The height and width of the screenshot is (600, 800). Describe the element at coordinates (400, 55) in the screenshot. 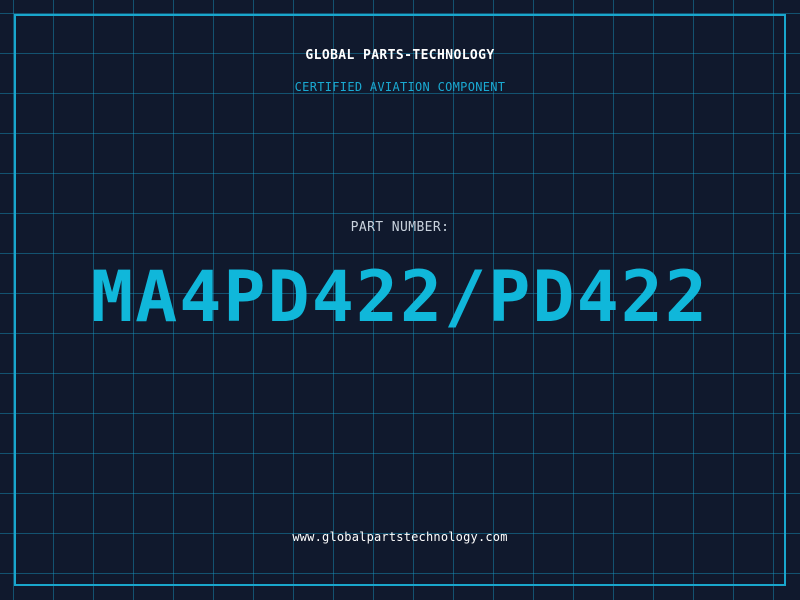

I see `brand-title: GLOBAL PARTS-TECHNOLOGY` at that location.